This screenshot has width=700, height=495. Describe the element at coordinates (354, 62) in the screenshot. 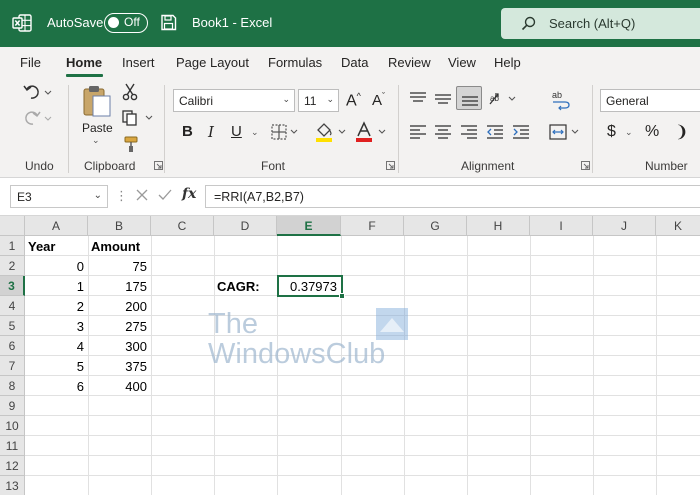

I see `tab-data: Data` at that location.